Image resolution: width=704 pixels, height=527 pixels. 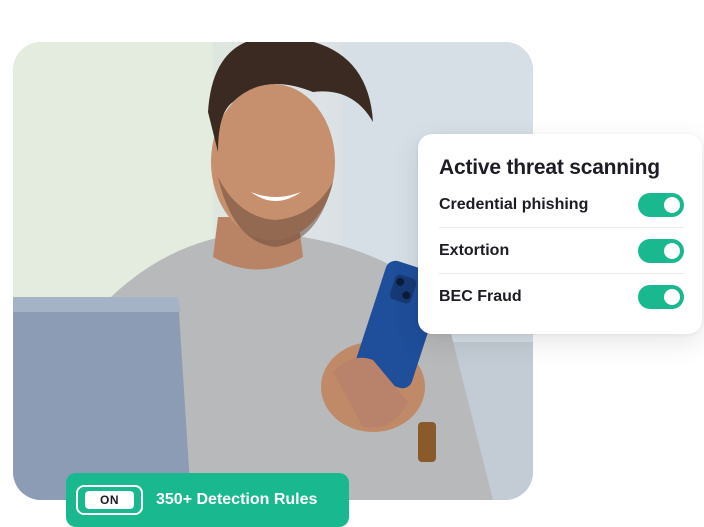 I want to click on threat-row-bec-fraud: BEC Fraud, so click(x=561, y=297).